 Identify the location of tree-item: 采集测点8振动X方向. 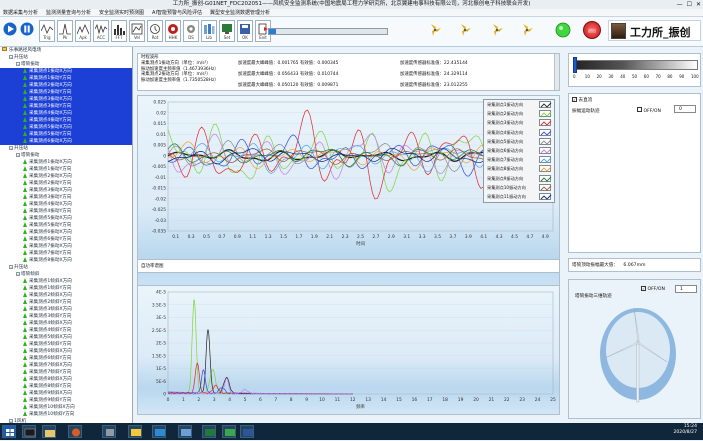
(66, 260).